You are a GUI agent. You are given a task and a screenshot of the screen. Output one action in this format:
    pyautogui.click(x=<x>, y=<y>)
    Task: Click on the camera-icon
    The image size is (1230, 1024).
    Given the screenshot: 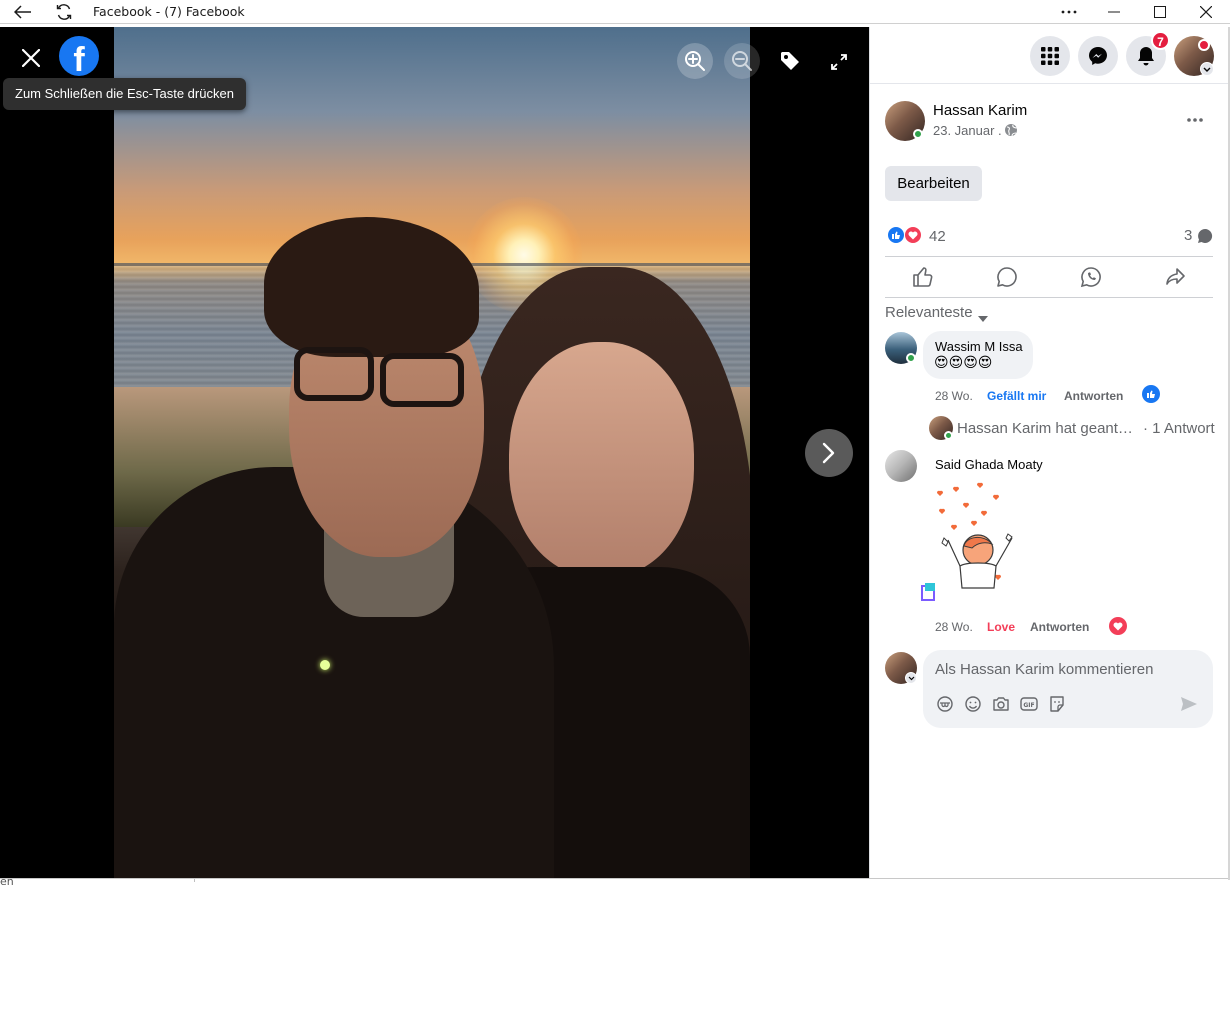 What is the action you would take?
    pyautogui.click(x=1001, y=704)
    